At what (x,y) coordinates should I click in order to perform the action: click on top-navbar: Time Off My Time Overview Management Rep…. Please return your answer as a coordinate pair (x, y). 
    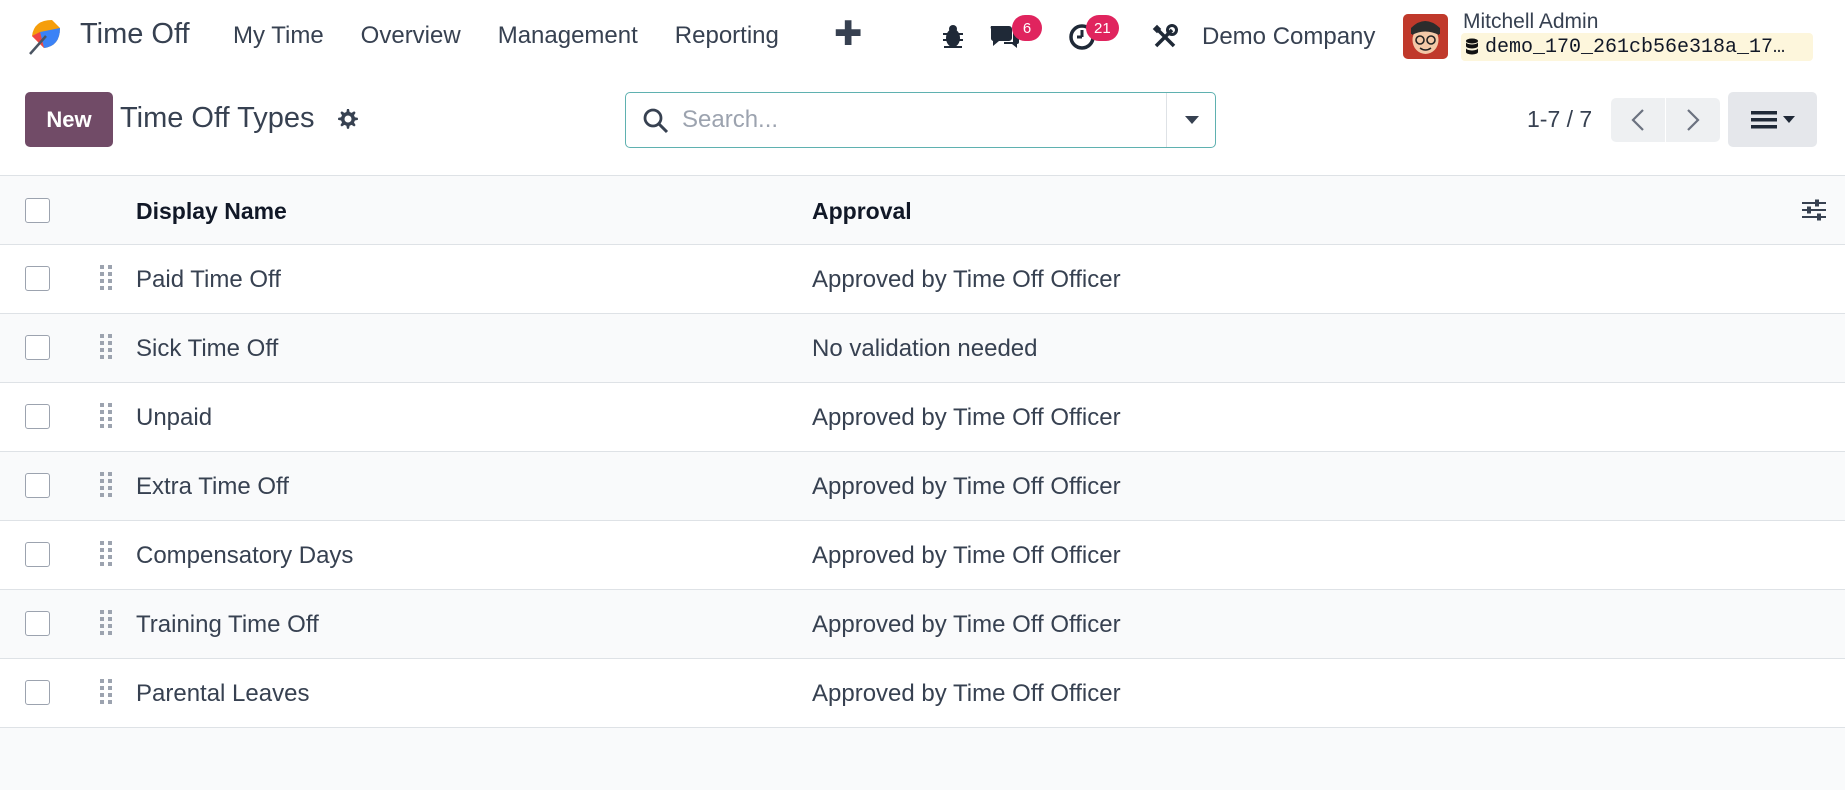
    Looking at the image, I should click on (922, 37).